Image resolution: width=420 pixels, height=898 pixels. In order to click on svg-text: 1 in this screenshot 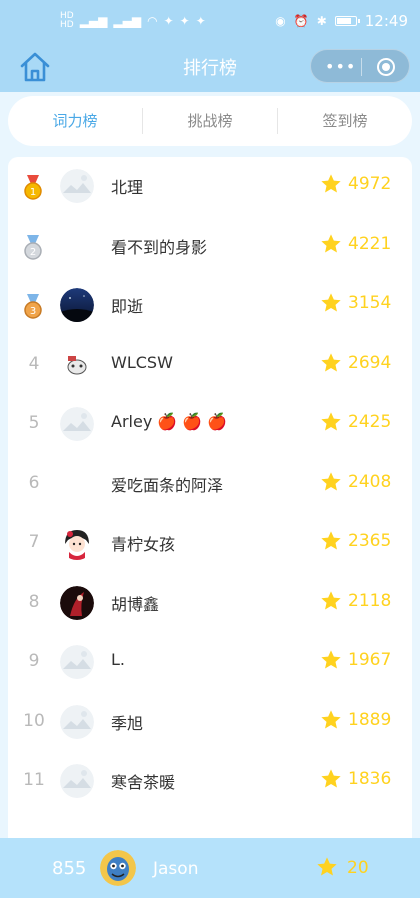, I will do `click(33, 192)`.